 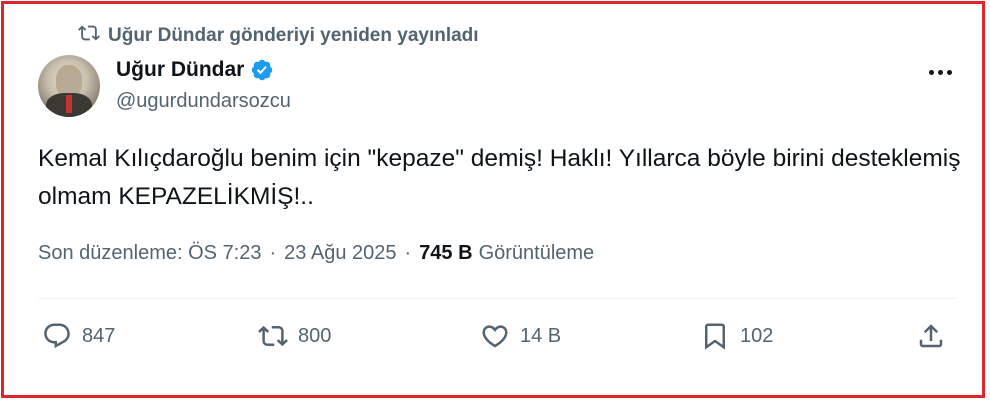 What do you see at coordinates (541, 335) in the screenshot?
I see `like-count: 14 B` at bounding box center [541, 335].